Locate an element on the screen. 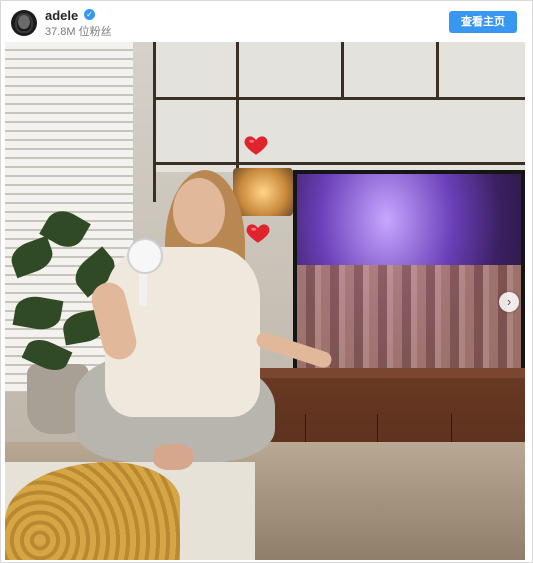 Image resolution: width=533 pixels, height=563 pixels. handheld-fan is located at coordinates (145, 256).